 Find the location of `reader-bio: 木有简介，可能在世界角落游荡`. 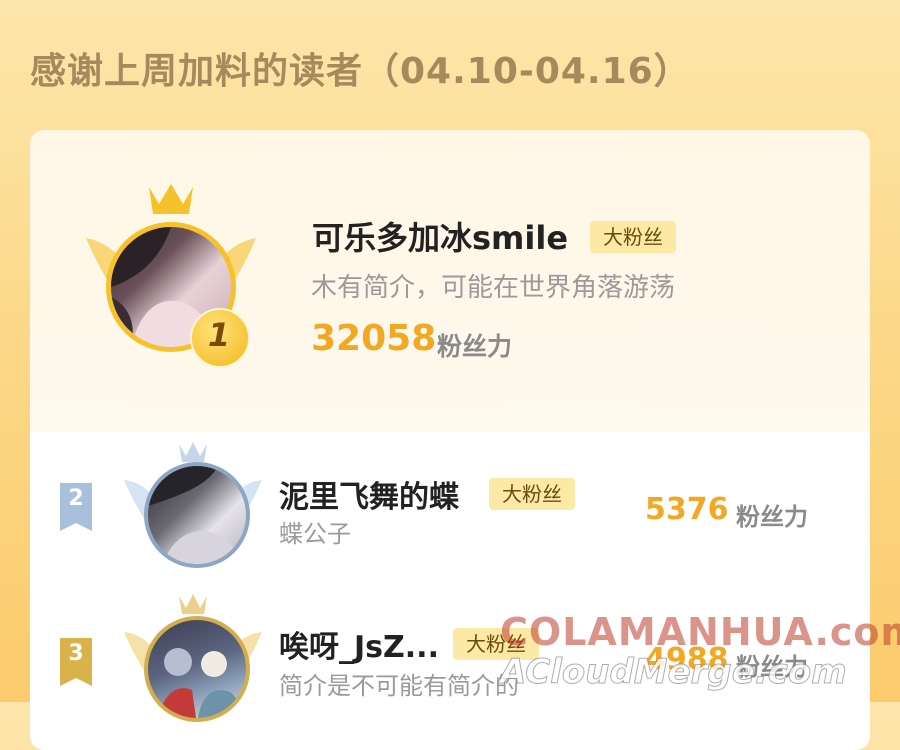

reader-bio: 木有简介，可能在世界角落游荡 is located at coordinates (493, 288).